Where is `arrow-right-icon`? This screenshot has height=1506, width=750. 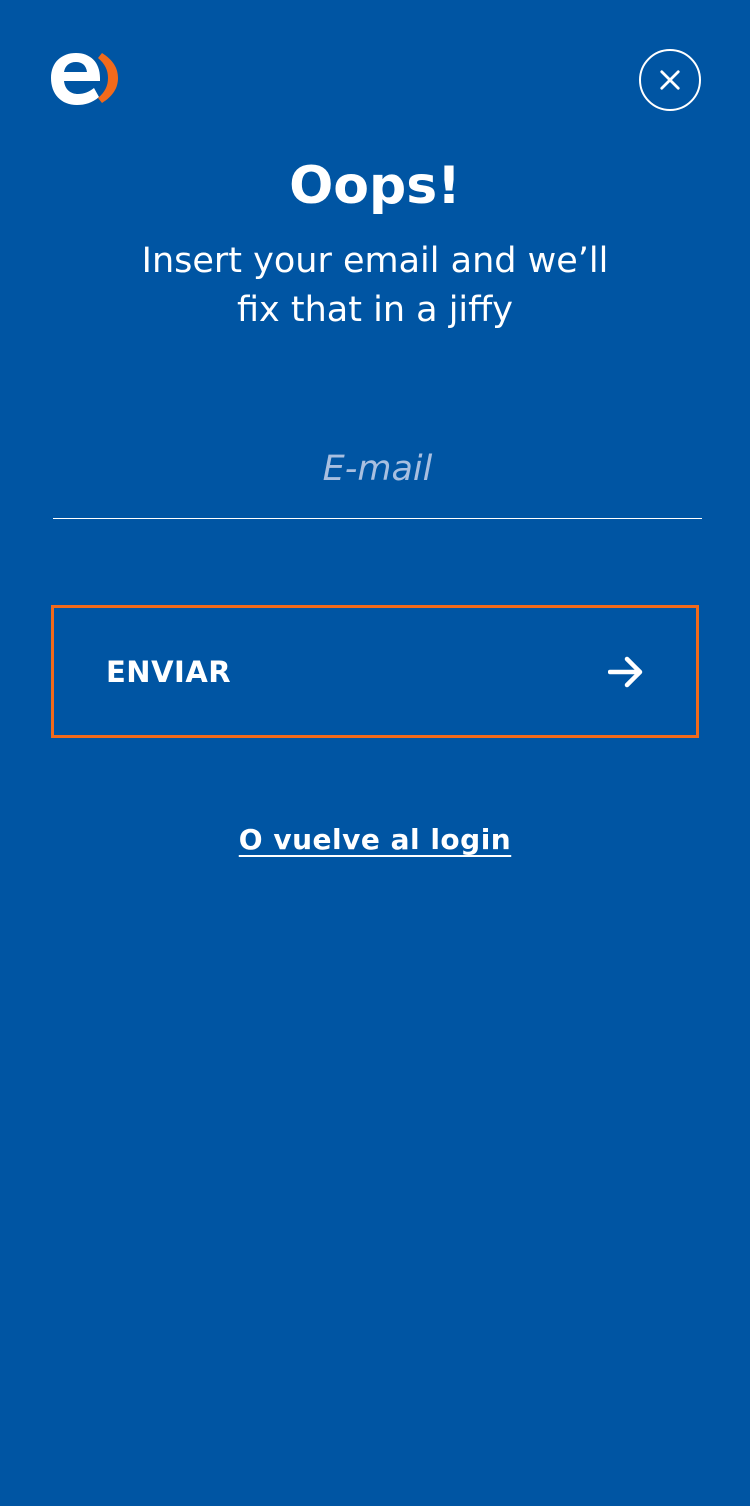 arrow-right-icon is located at coordinates (625, 671).